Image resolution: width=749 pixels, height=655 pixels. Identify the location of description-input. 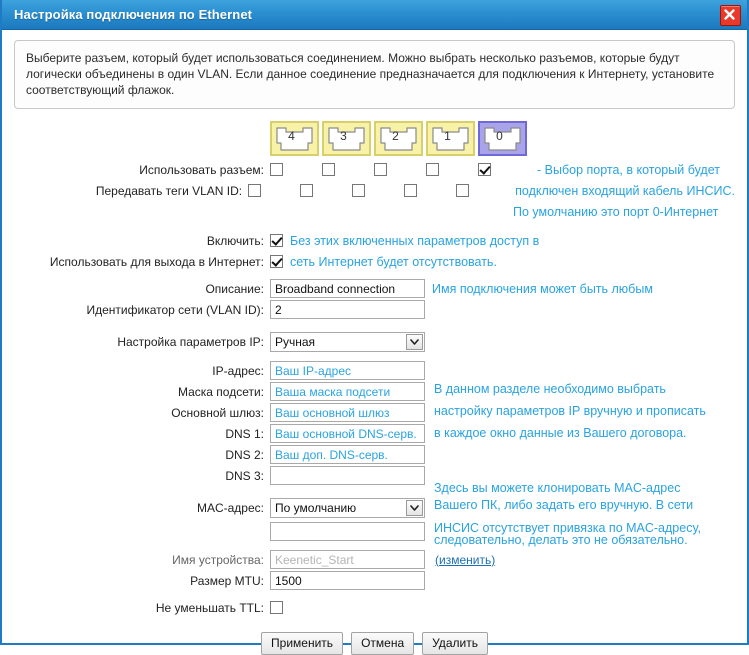
(347, 288).